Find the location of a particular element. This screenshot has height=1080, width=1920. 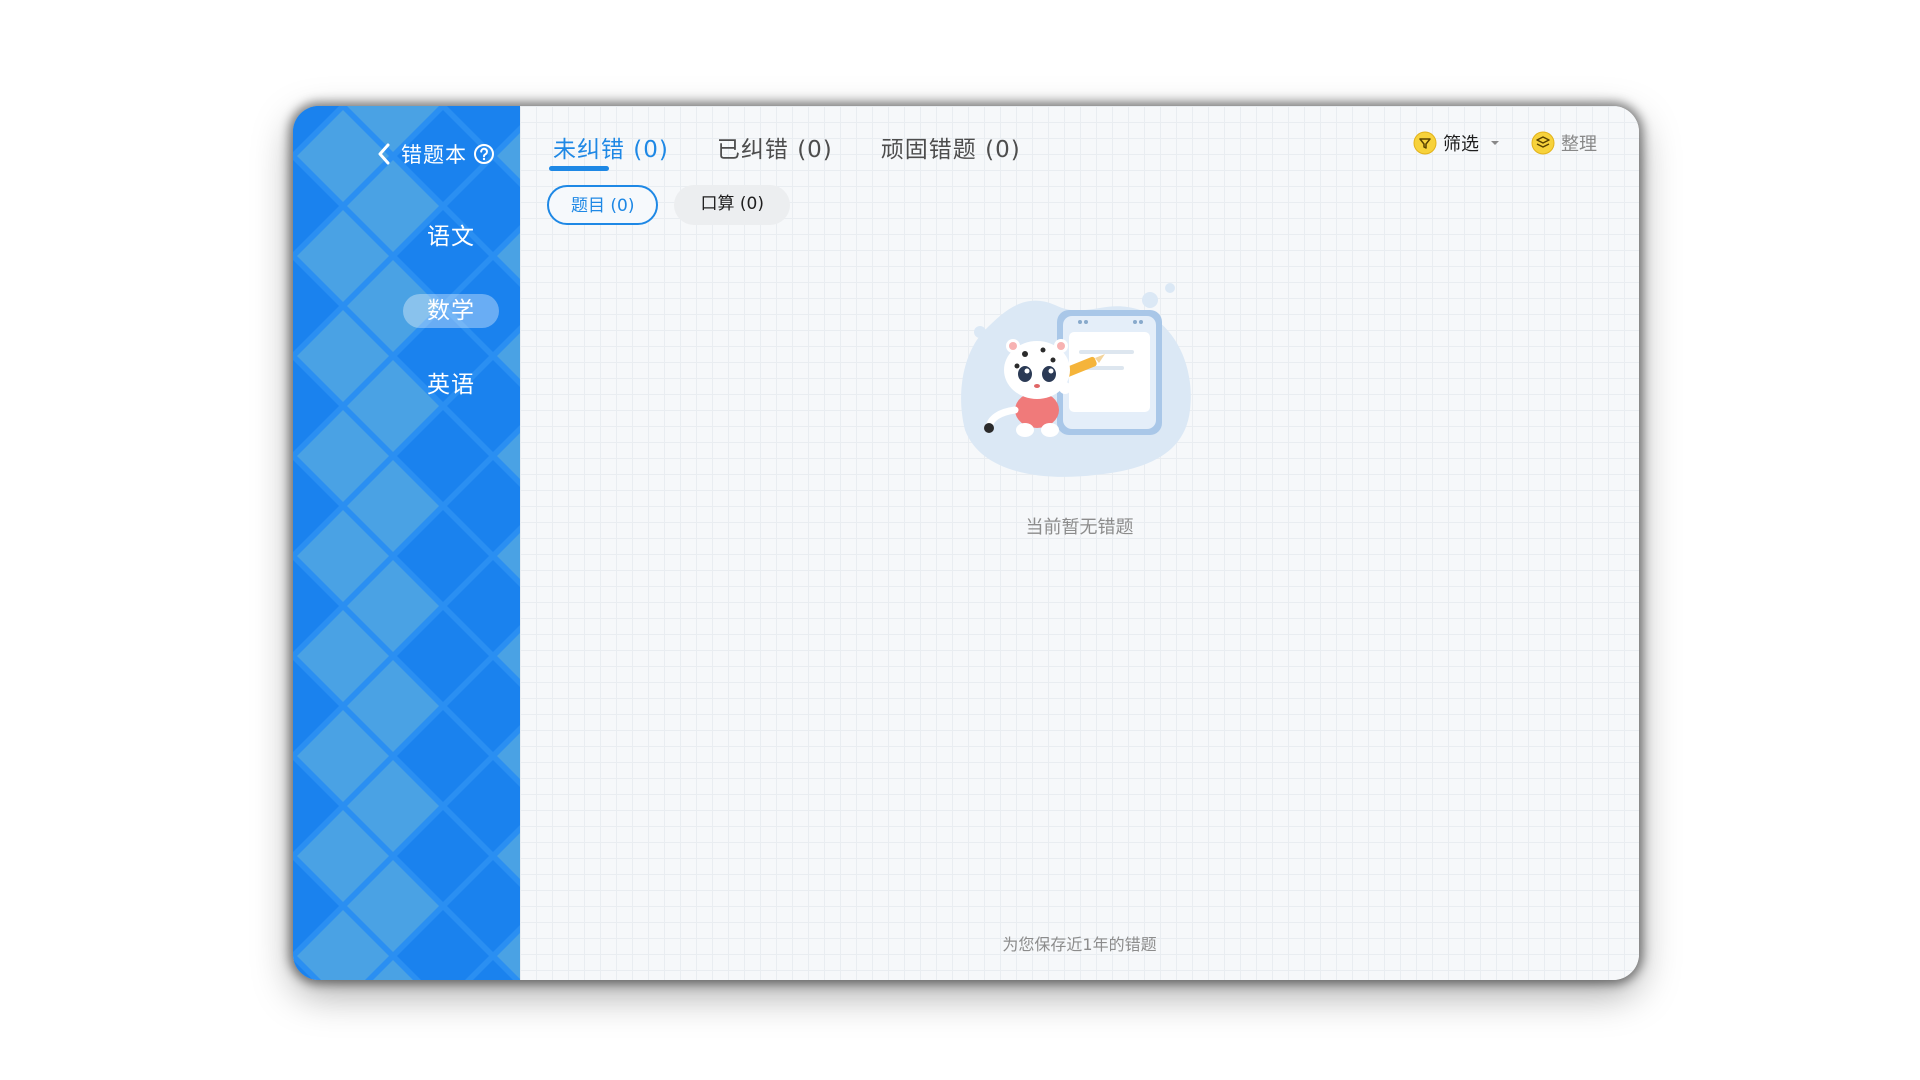

sidebar-item-math: 数学 is located at coordinates (451, 311).